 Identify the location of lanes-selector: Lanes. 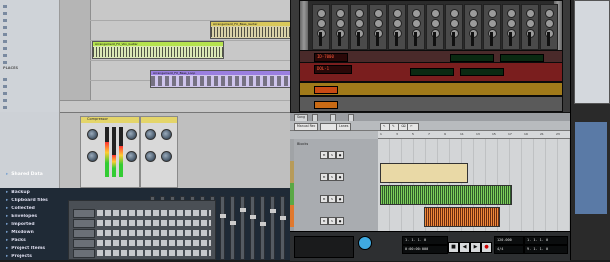
(344, 127).